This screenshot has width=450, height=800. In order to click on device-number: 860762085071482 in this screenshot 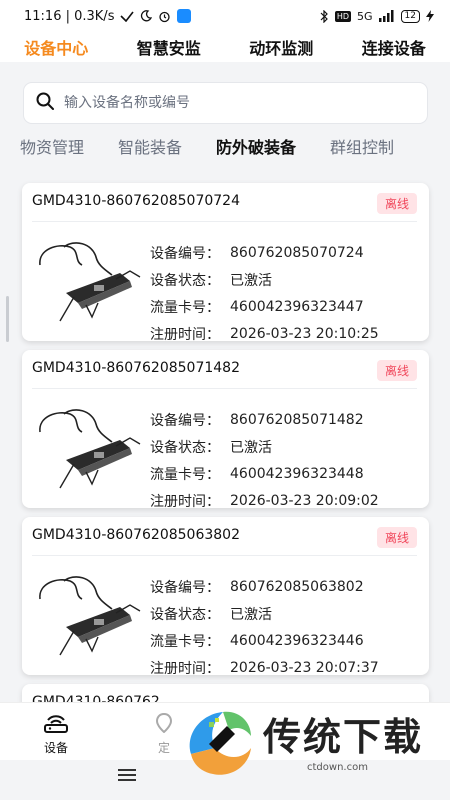, I will do `click(297, 419)`.